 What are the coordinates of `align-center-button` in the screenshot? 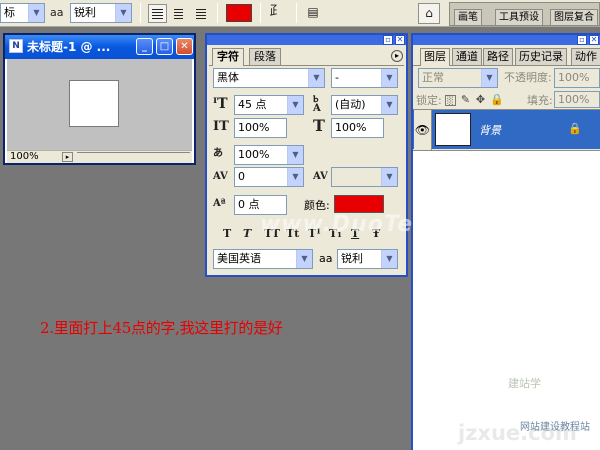 It's located at (178, 13).